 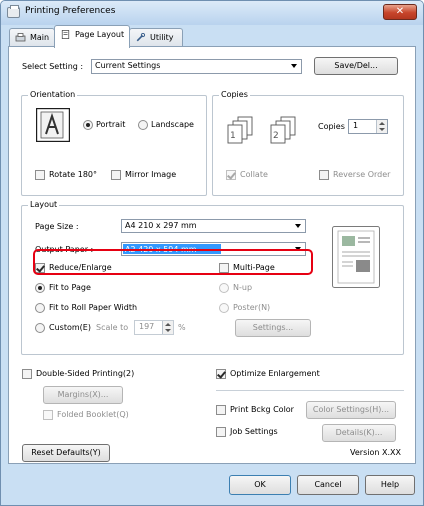 What do you see at coordinates (27, 374) in the screenshot?
I see `double-sided-checkbox` at bounding box center [27, 374].